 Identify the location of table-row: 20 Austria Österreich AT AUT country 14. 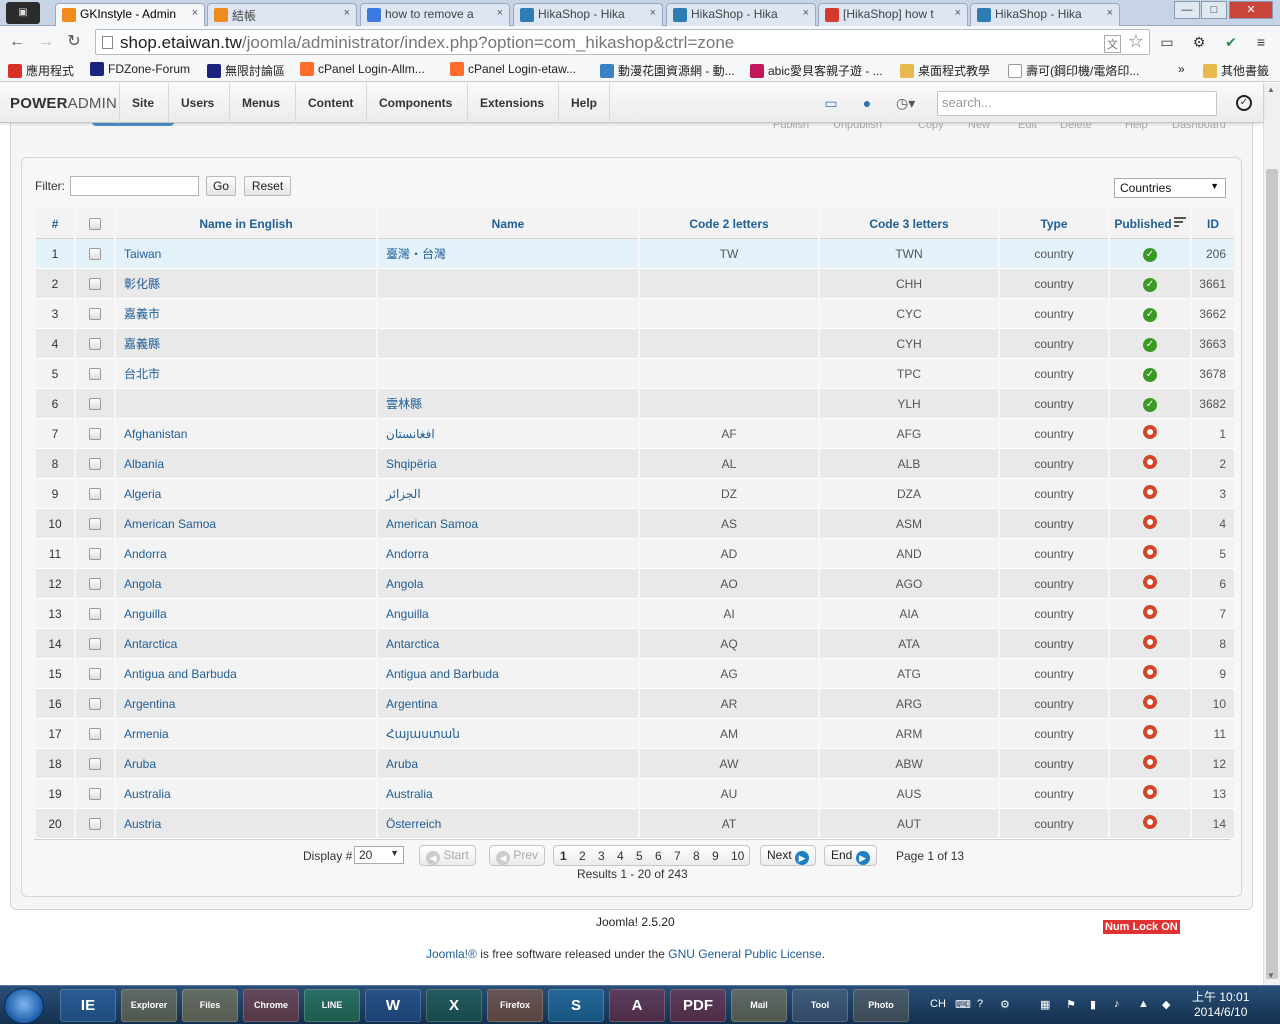
(635, 824).